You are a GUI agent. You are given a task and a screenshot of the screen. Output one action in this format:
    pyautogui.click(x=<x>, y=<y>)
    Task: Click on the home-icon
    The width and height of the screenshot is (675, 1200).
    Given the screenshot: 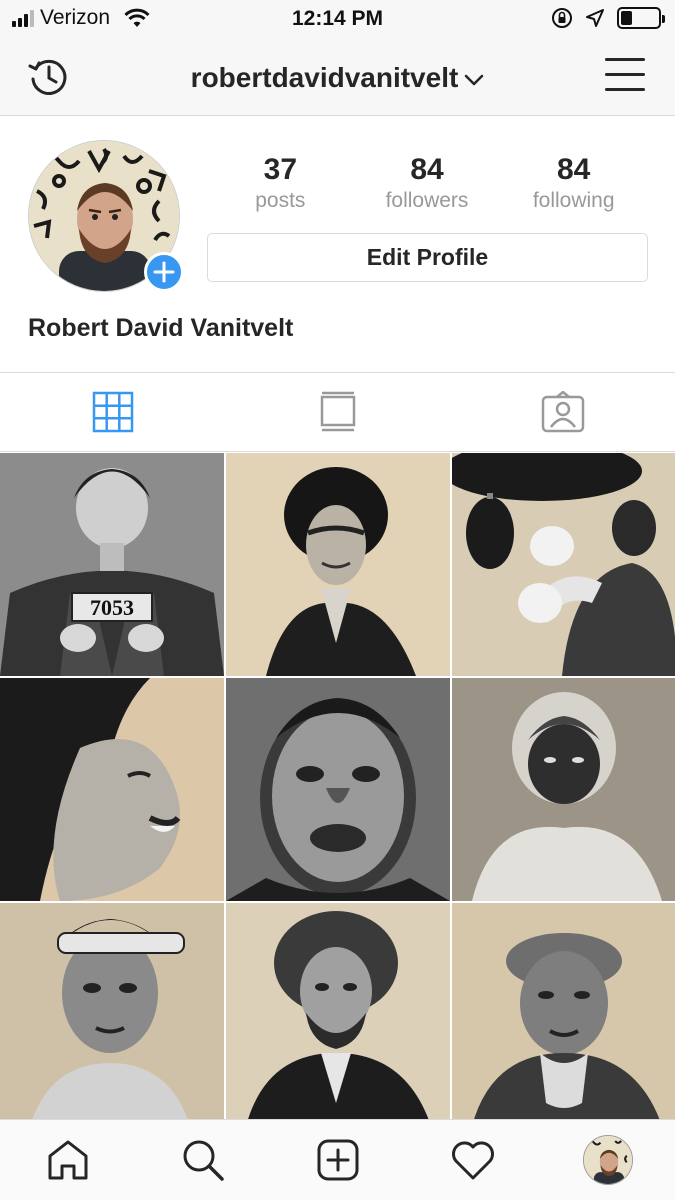 What is the action you would take?
    pyautogui.click(x=67, y=1160)
    